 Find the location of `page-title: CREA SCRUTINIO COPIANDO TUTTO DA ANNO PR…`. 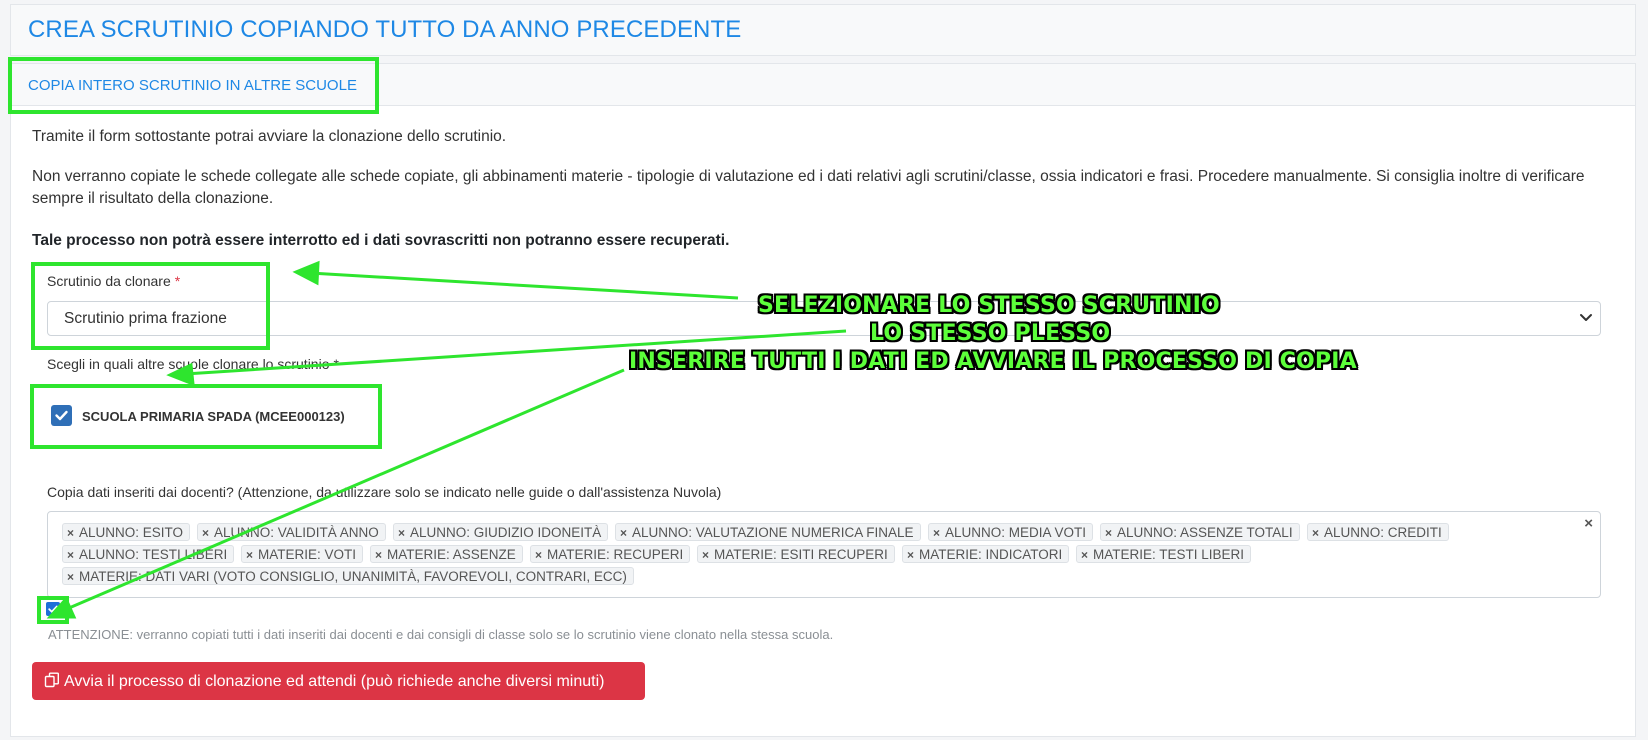

page-title: CREA SCRUTINIO COPIANDO TUTTO DA ANNO PR… is located at coordinates (385, 29).